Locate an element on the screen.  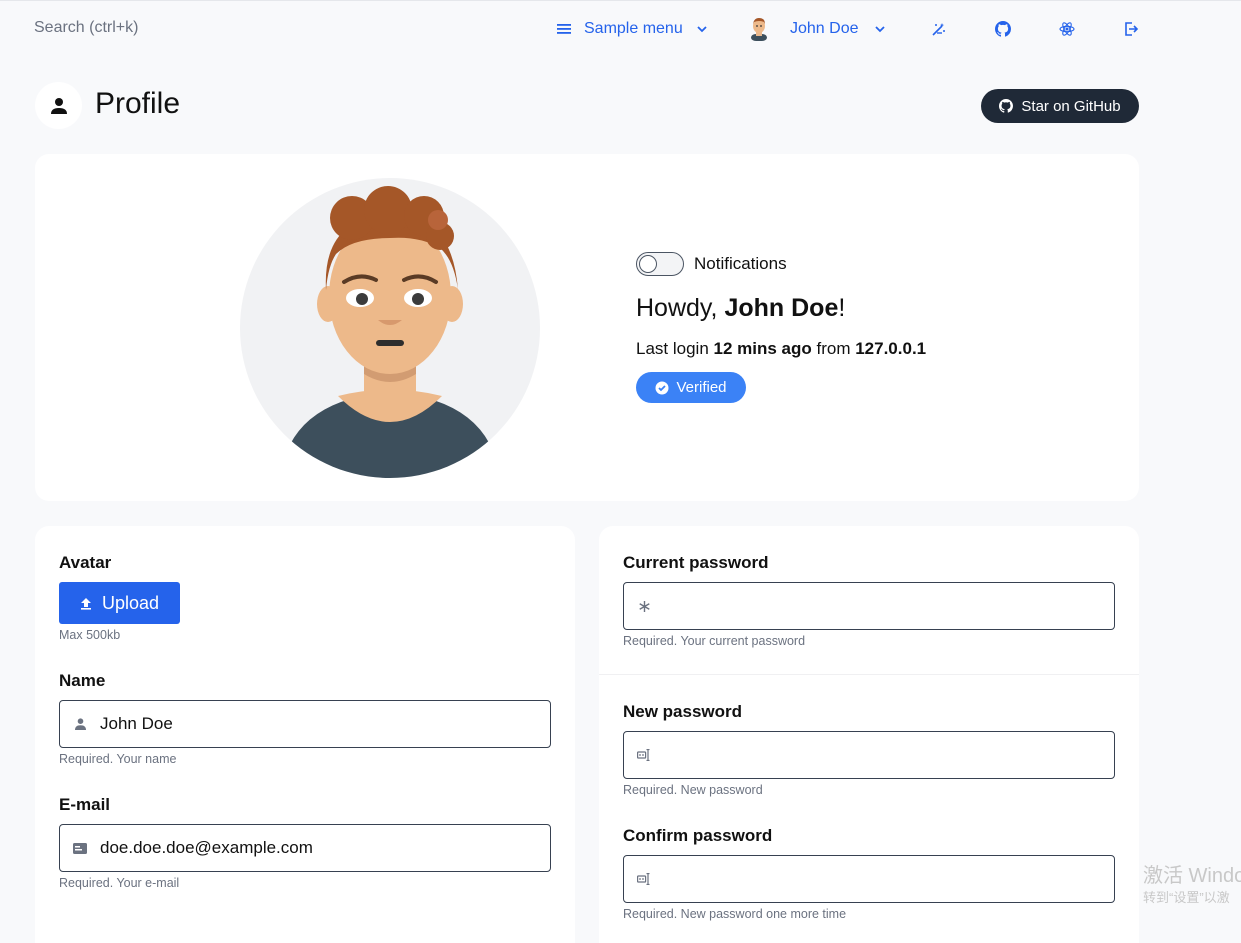
verified-badge: Verified is located at coordinates (691, 387).